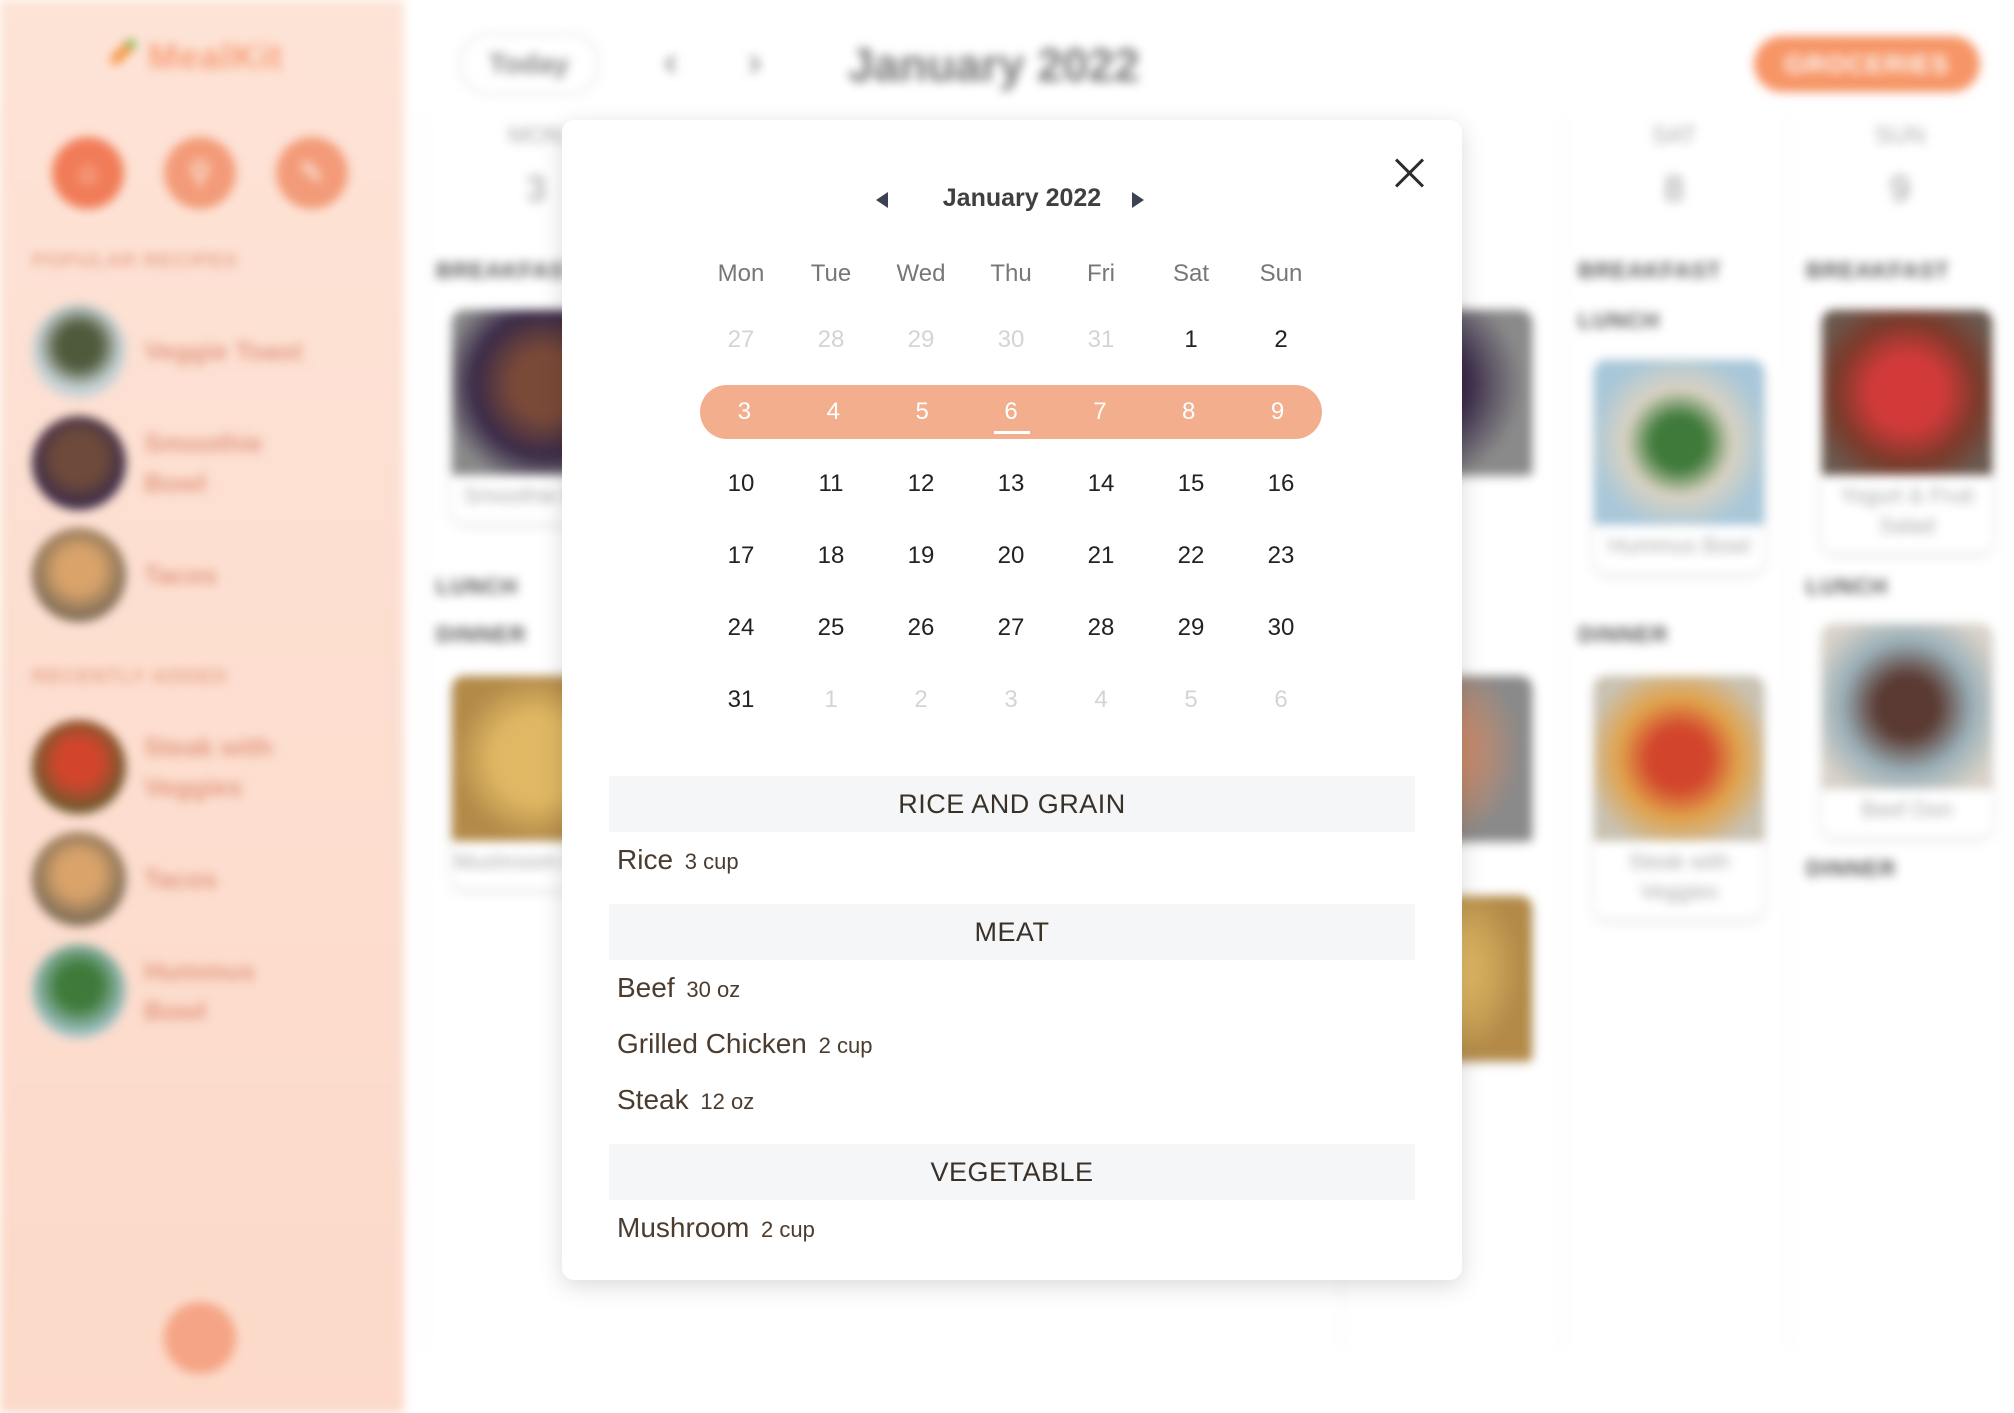 The width and height of the screenshot is (2014, 1413). What do you see at coordinates (1012, 988) in the screenshot?
I see `grocery-item: Beef 30 oz` at bounding box center [1012, 988].